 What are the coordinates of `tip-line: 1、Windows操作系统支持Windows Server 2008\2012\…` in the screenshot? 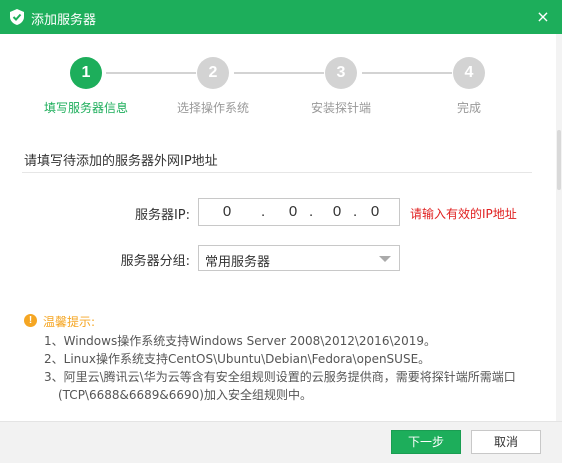 It's located at (240, 341).